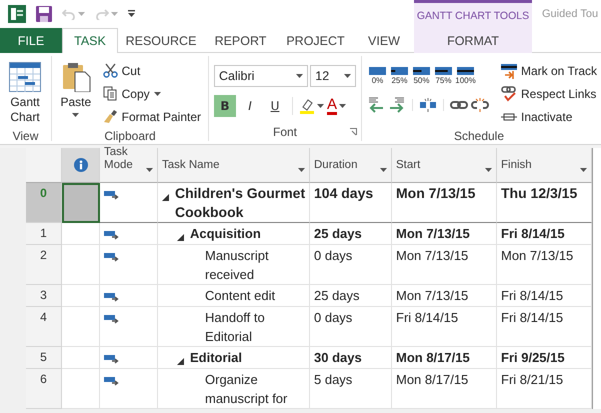  I want to click on task-name-cell: Editorial, so click(234, 358).